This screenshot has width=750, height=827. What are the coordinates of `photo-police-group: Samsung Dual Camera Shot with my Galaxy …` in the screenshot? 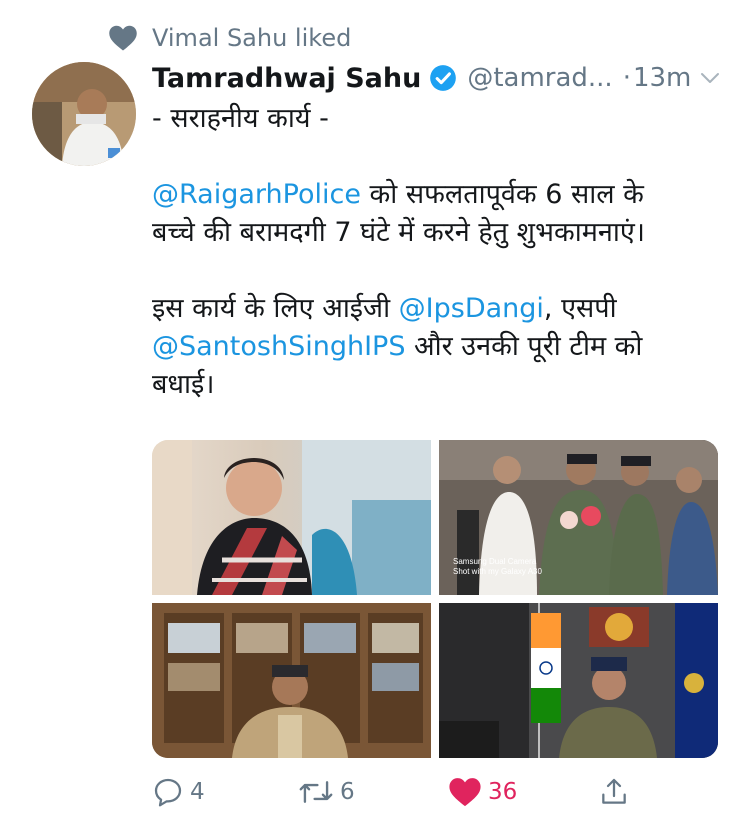 It's located at (578, 517).